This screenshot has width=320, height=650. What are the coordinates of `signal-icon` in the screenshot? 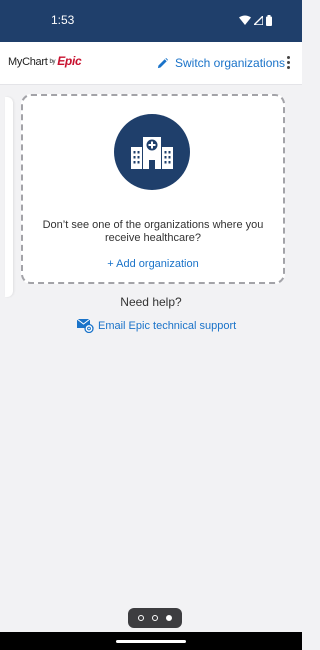 It's located at (258, 20).